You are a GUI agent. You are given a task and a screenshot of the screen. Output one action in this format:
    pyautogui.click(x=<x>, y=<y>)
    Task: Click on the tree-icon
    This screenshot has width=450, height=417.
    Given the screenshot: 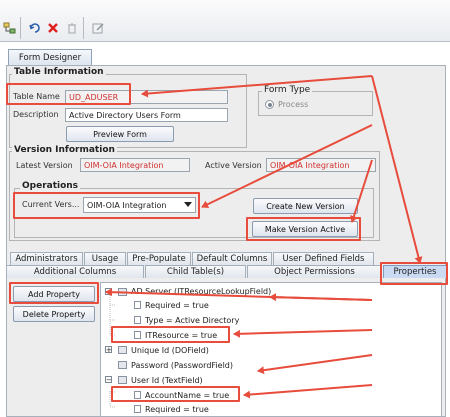 What is the action you would take?
    pyautogui.click(x=10, y=28)
    